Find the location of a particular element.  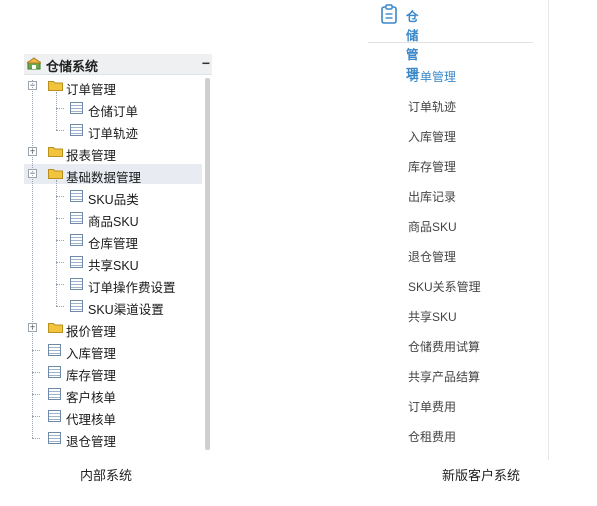

menu-item: 库存管理 is located at coordinates (432, 166).